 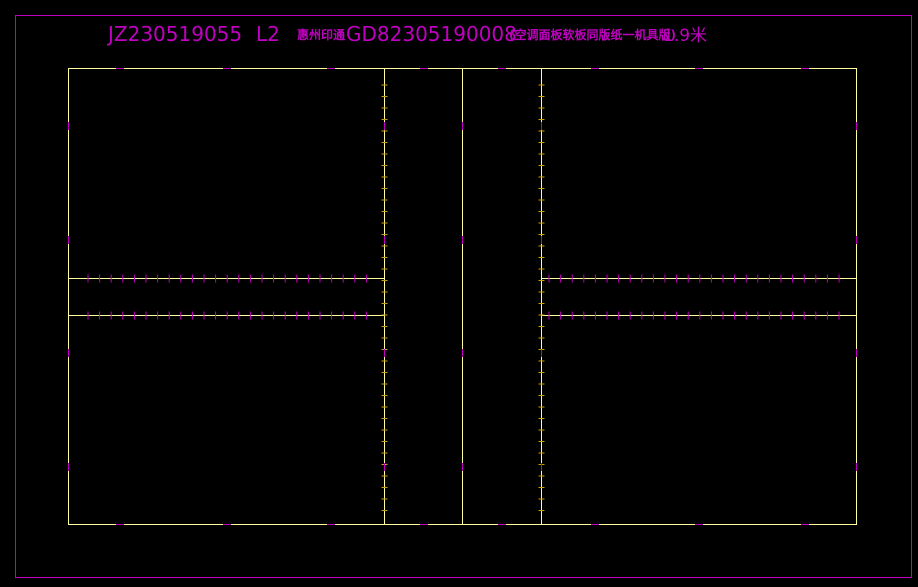 What do you see at coordinates (431, 34) in the screenshot?
I see `order-code: GD82305190008` at bounding box center [431, 34].